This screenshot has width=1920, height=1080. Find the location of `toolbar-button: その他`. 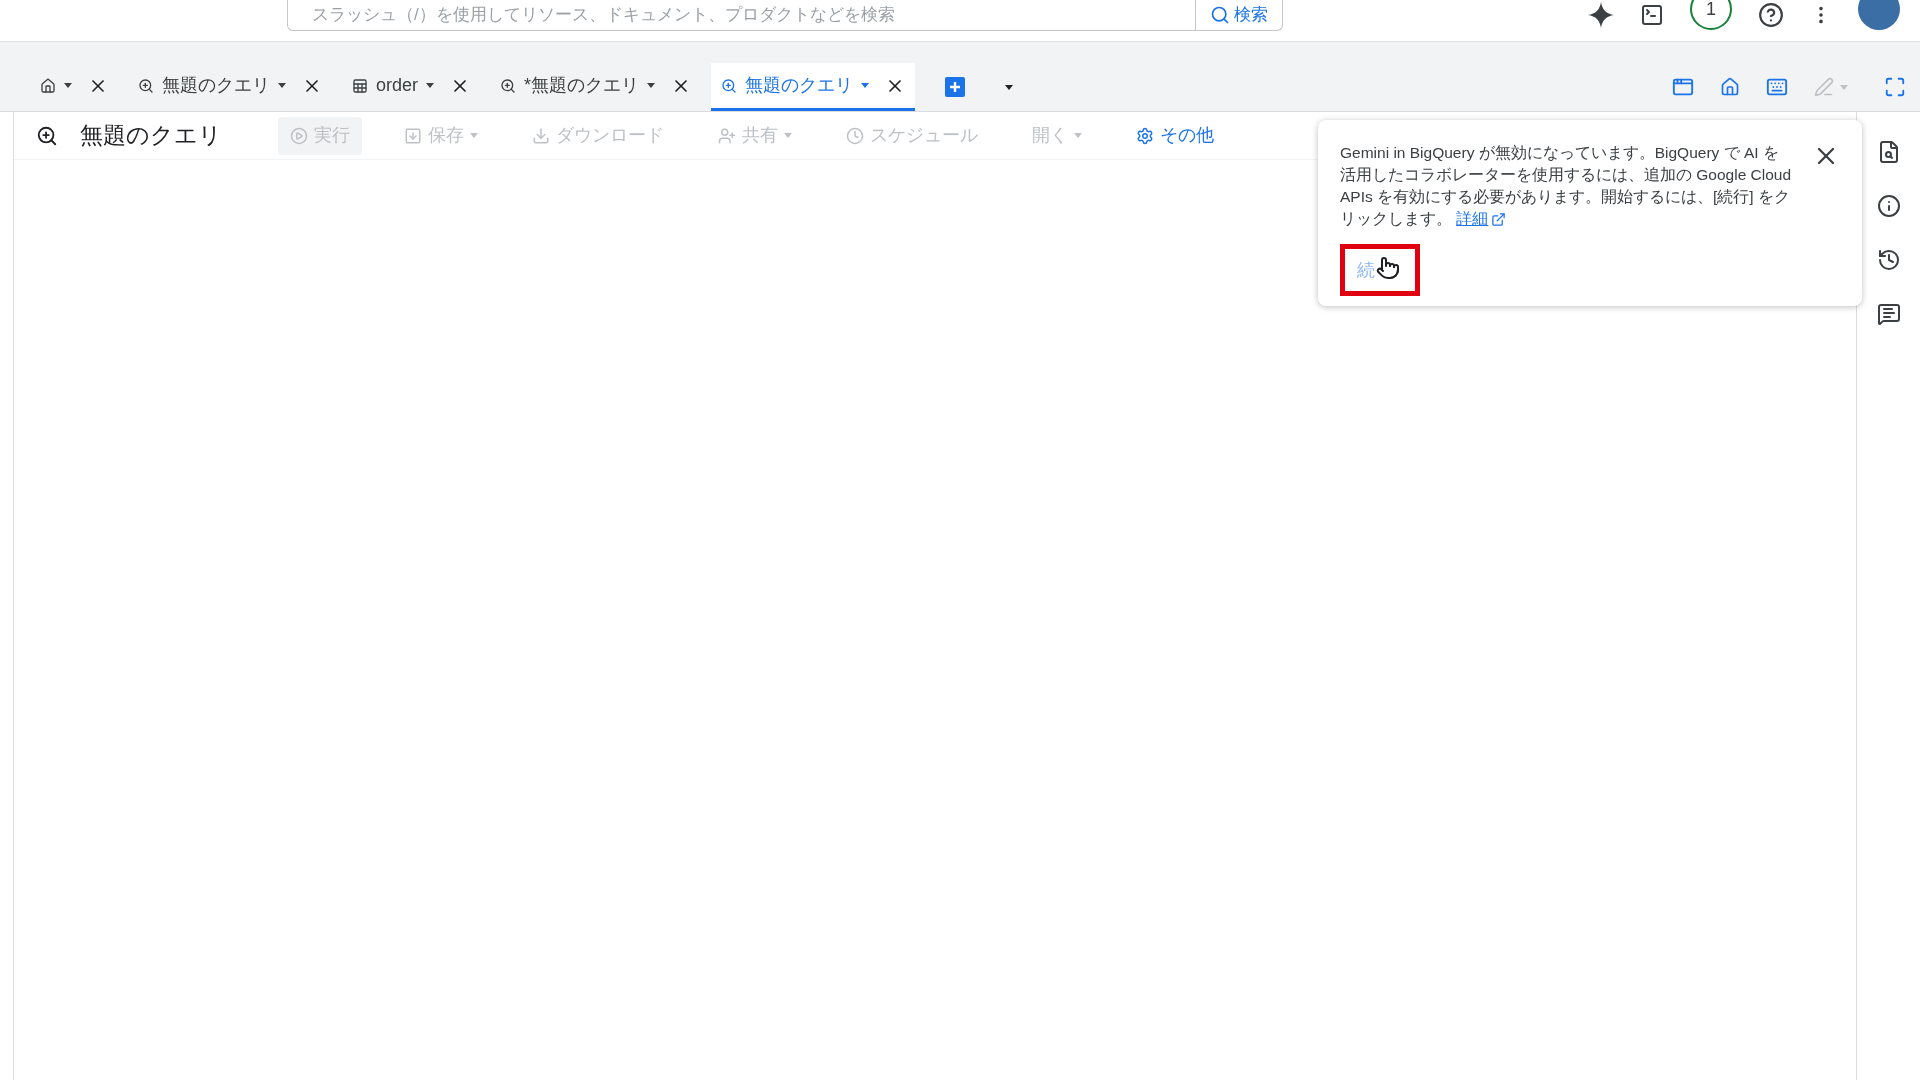

toolbar-button: その他 is located at coordinates (1175, 135).